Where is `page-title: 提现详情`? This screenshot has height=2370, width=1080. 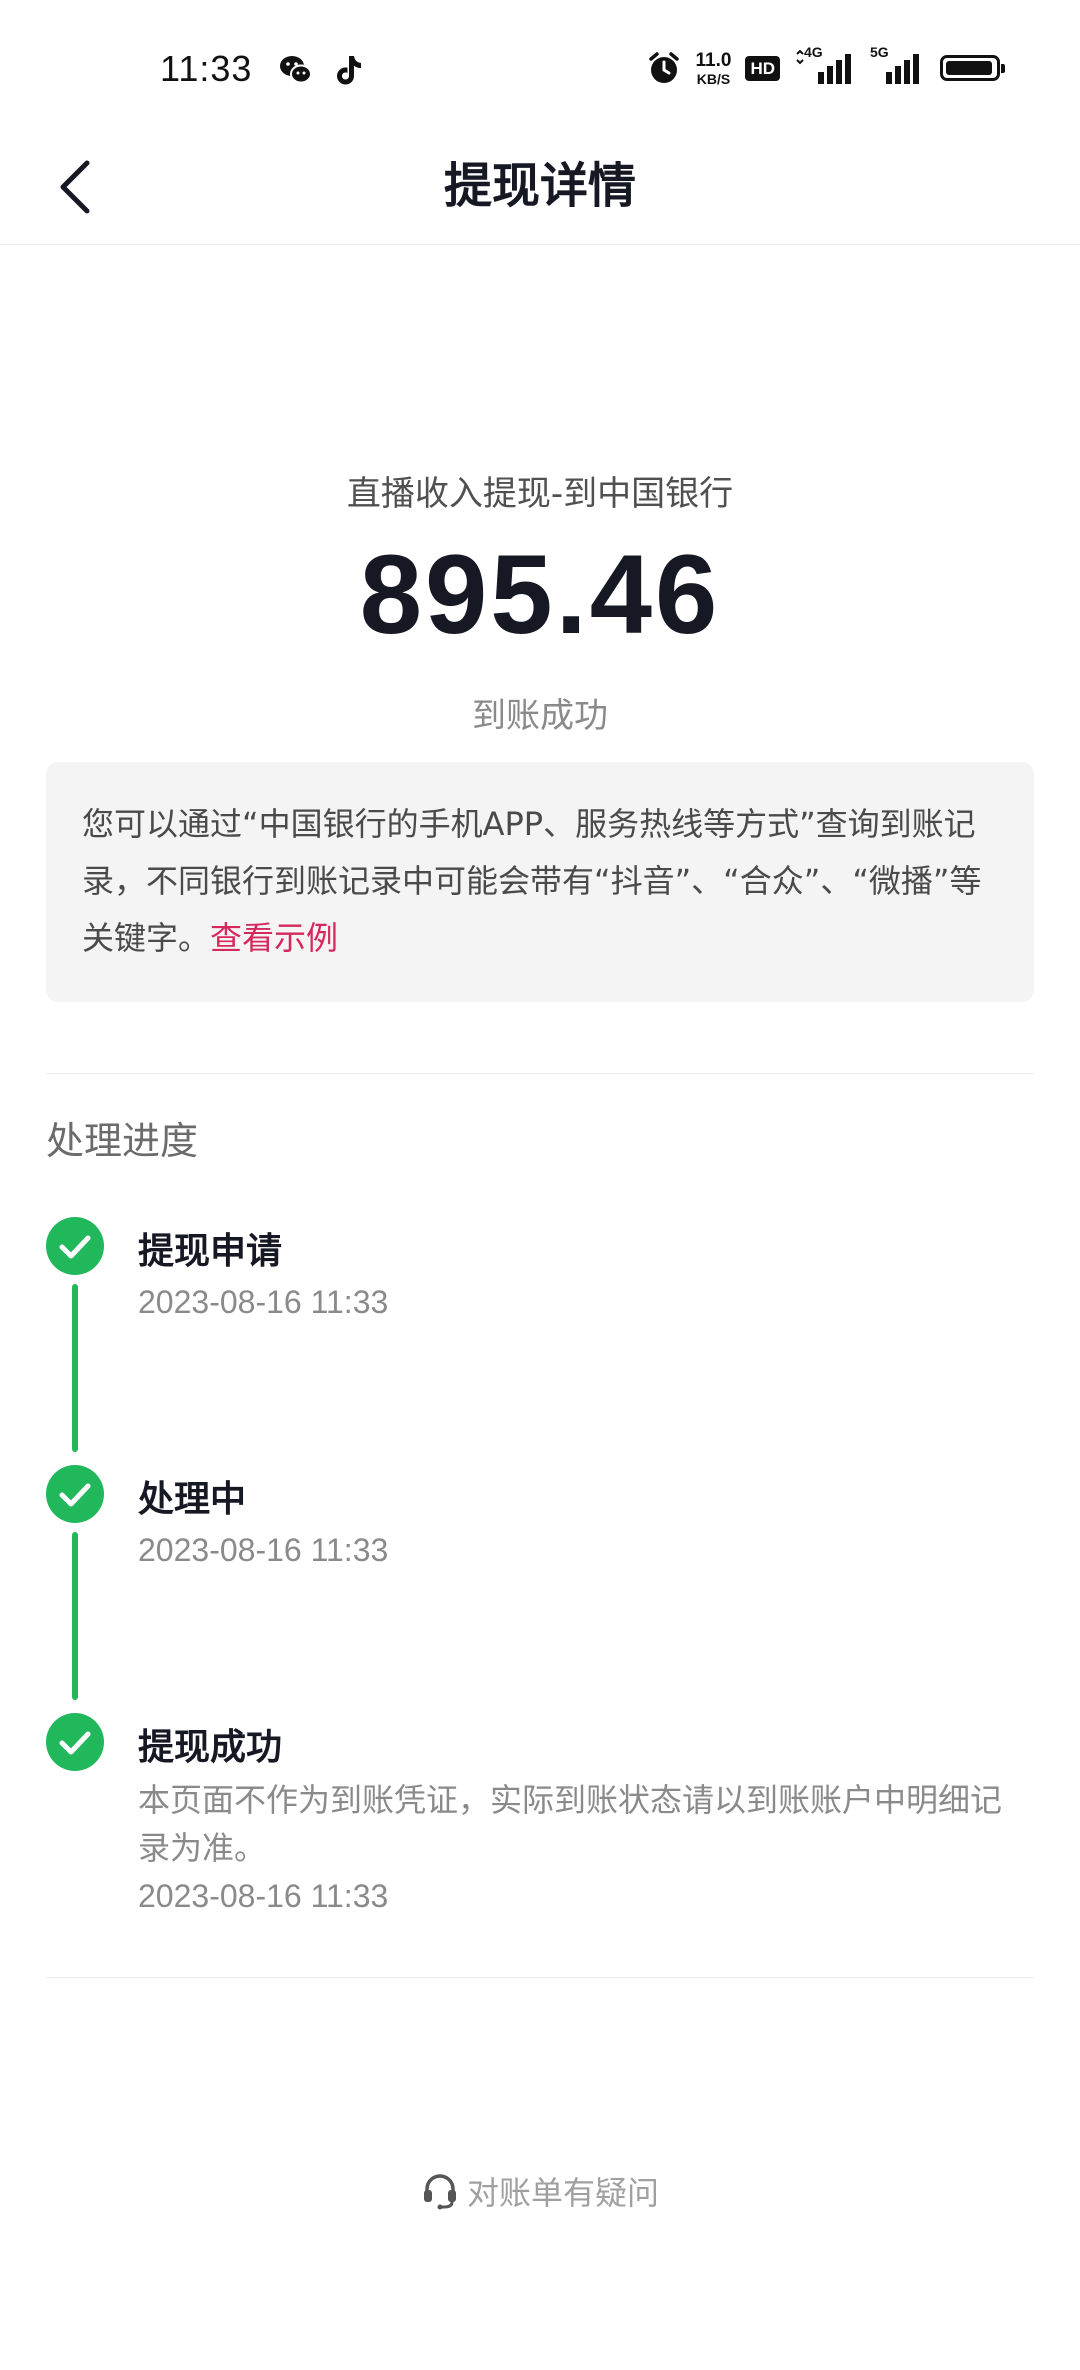 page-title: 提现详情 is located at coordinates (539, 186).